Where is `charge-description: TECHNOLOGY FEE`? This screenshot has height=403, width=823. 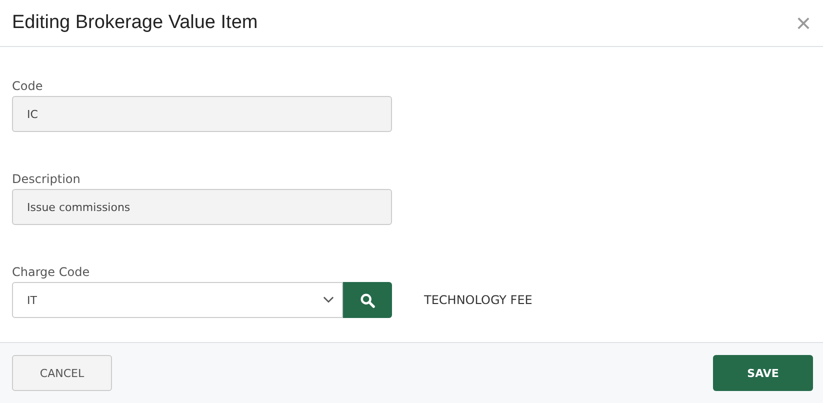
charge-description: TECHNOLOGY FEE is located at coordinates (478, 300).